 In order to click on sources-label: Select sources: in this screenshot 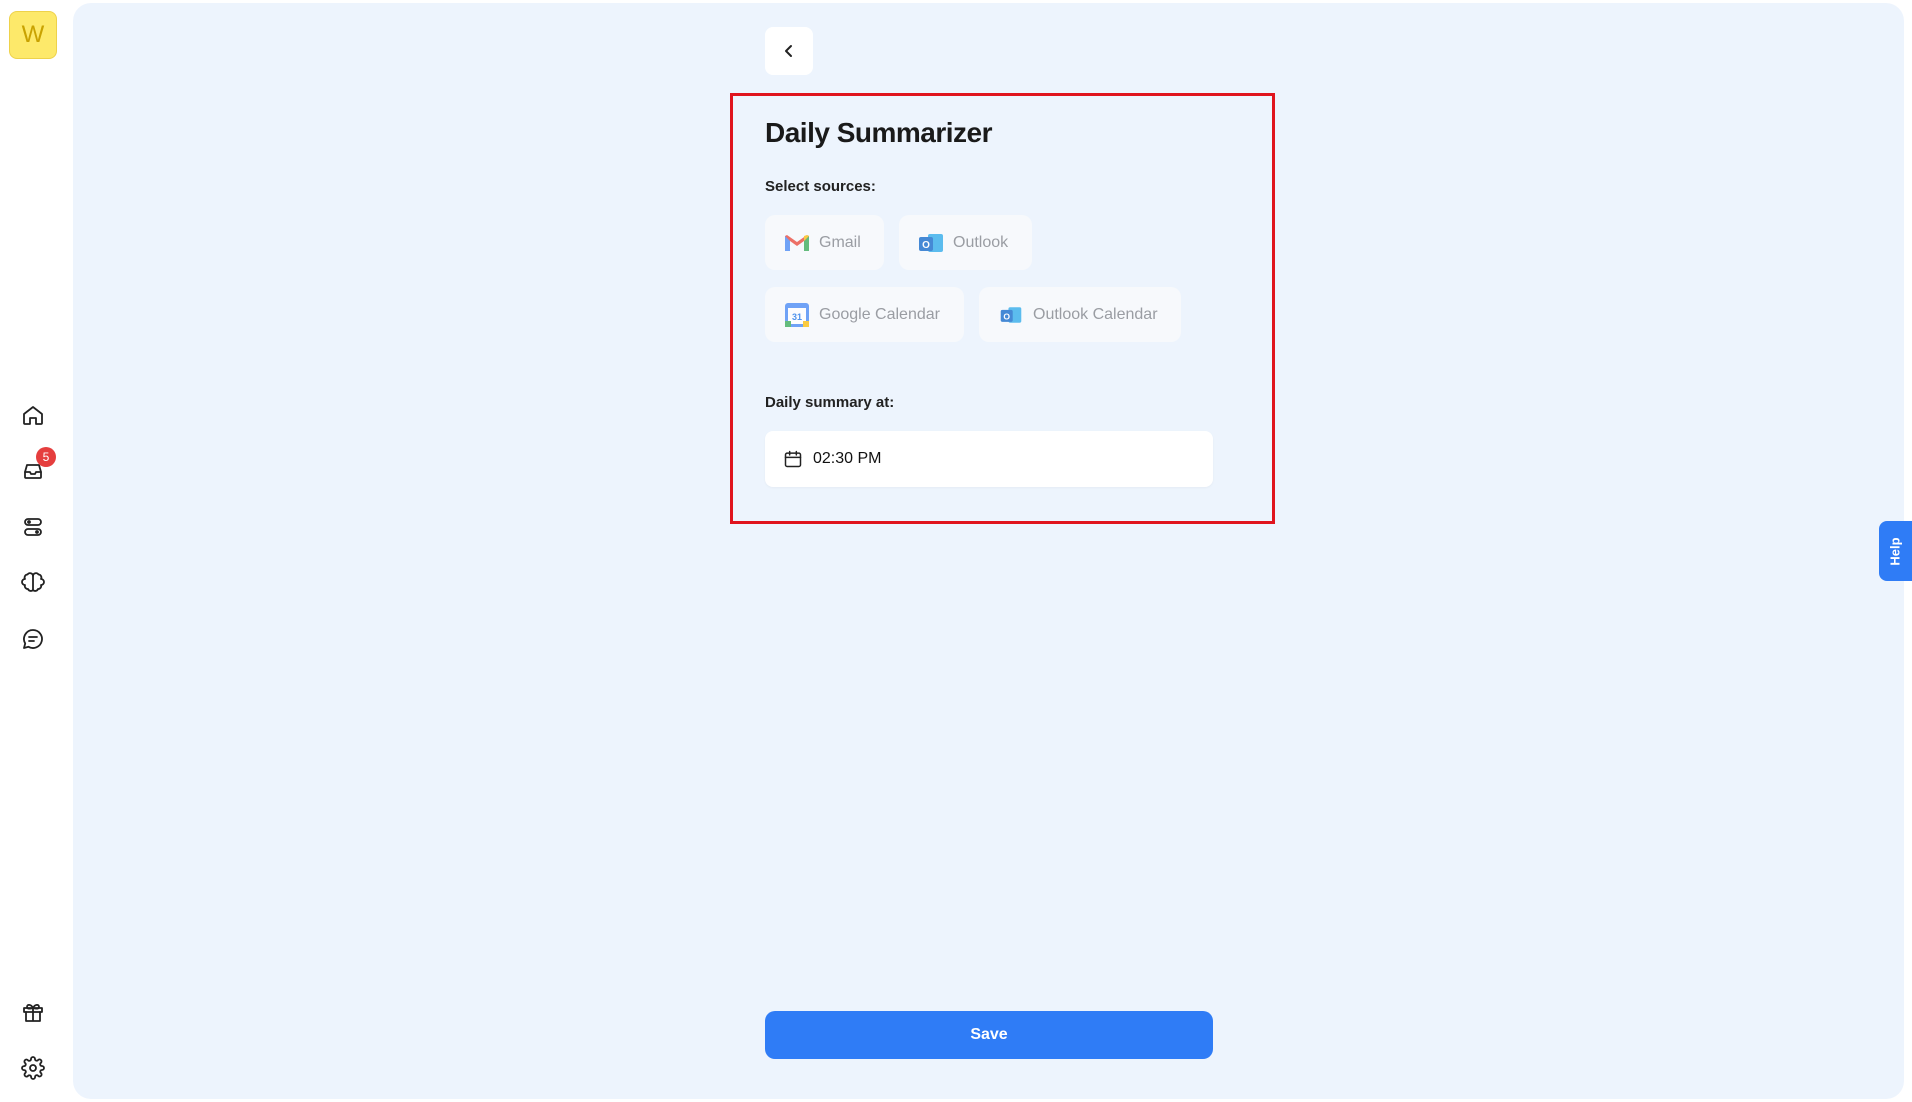, I will do `click(820, 186)`.